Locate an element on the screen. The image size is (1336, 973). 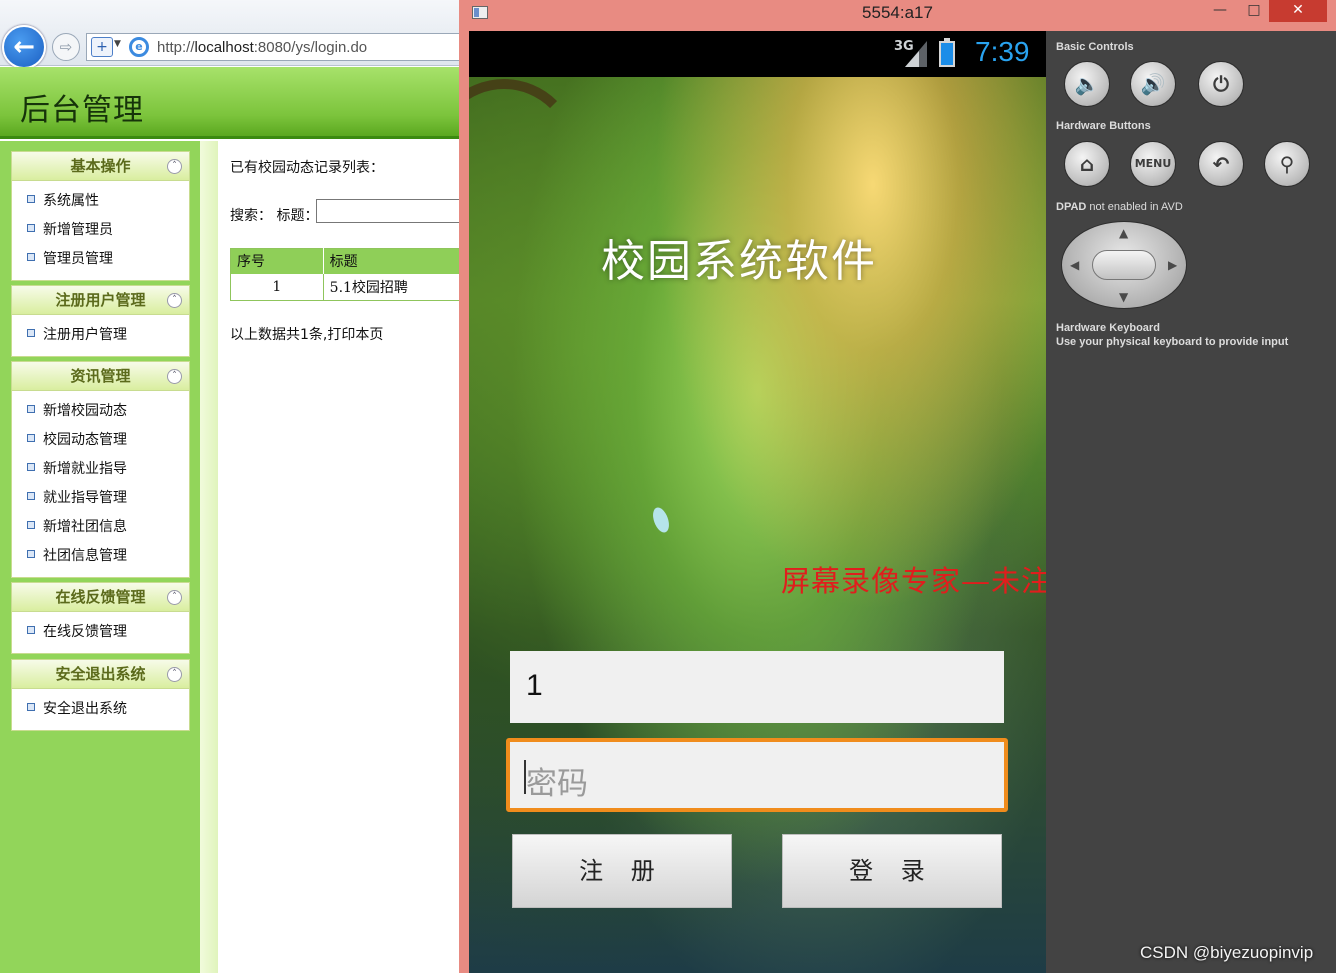
dpad-control: ▲ ▼ ◀ ▶ is located at coordinates (1124, 265).